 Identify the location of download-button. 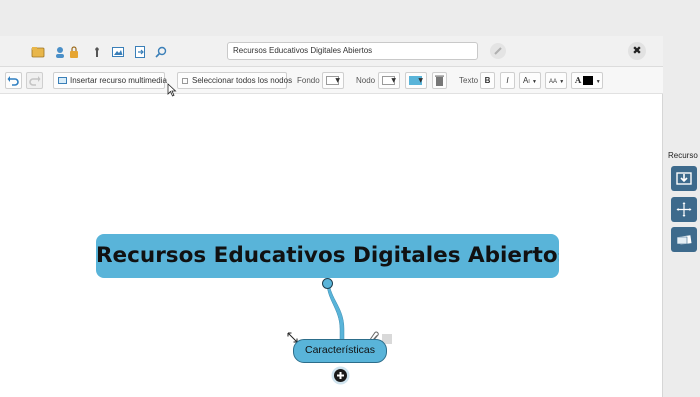
(684, 178).